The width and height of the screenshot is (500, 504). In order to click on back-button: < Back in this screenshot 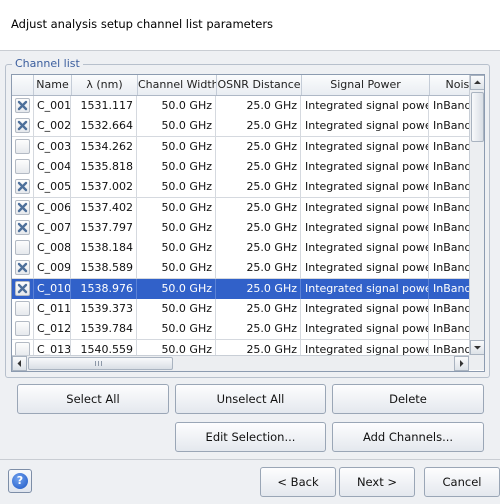, I will do `click(298, 482)`.